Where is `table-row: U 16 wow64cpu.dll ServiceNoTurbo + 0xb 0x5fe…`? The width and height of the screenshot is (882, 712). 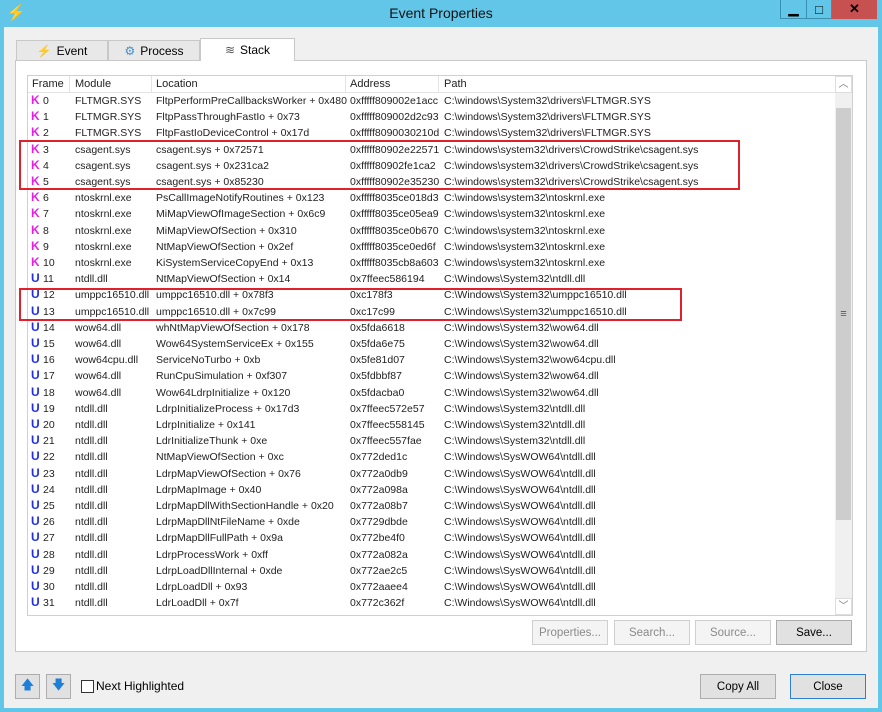
table-row: U 16 wow64cpu.dll ServiceNoTurbo + 0xb 0x5fe… is located at coordinates (432, 360).